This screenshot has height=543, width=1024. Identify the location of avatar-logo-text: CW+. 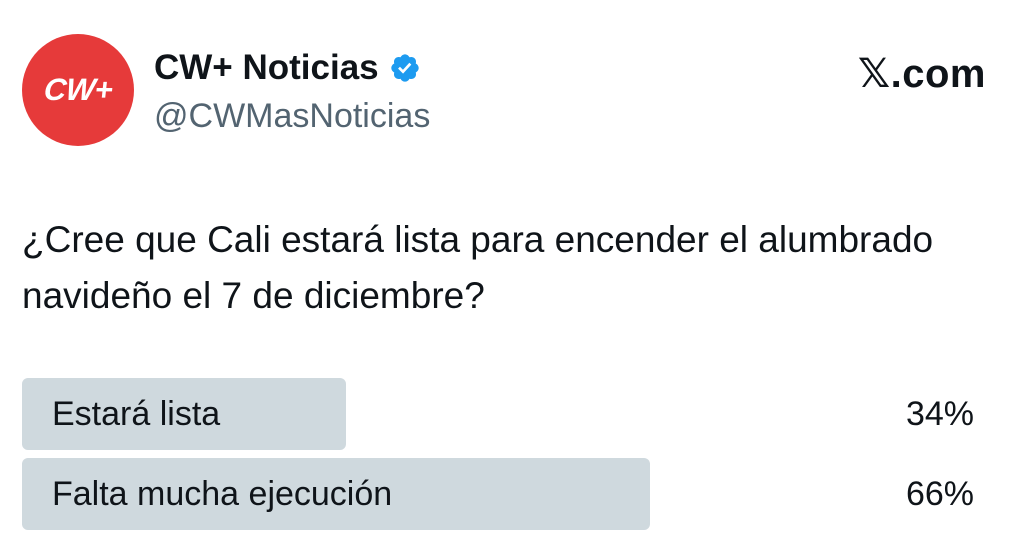
(78, 89).